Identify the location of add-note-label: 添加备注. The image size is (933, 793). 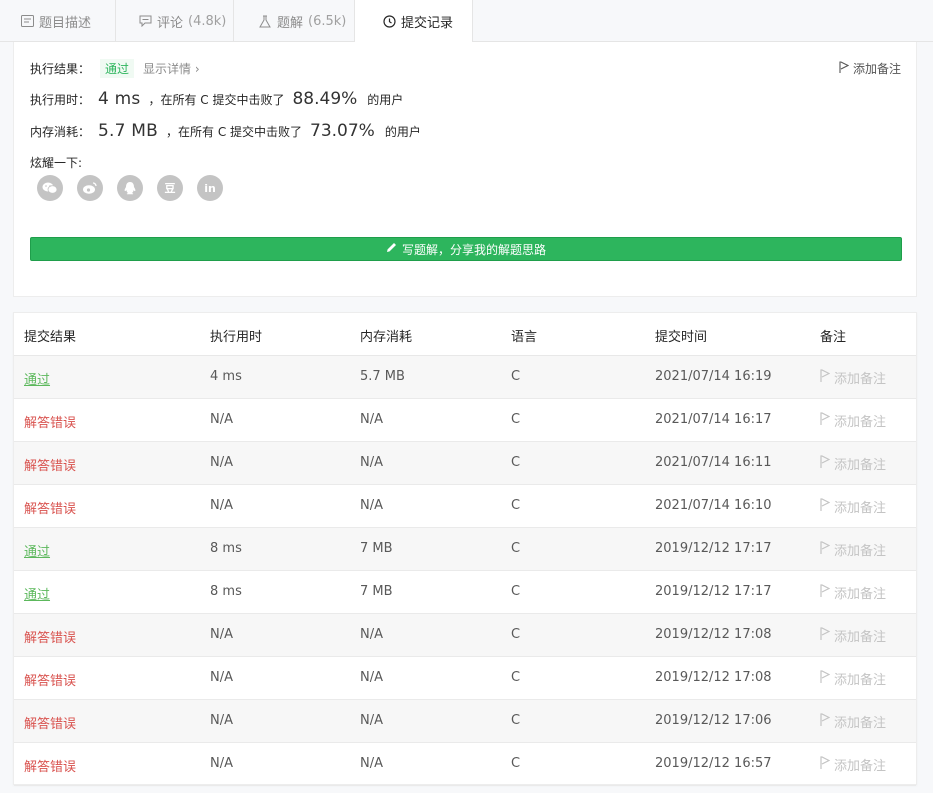
(876, 69).